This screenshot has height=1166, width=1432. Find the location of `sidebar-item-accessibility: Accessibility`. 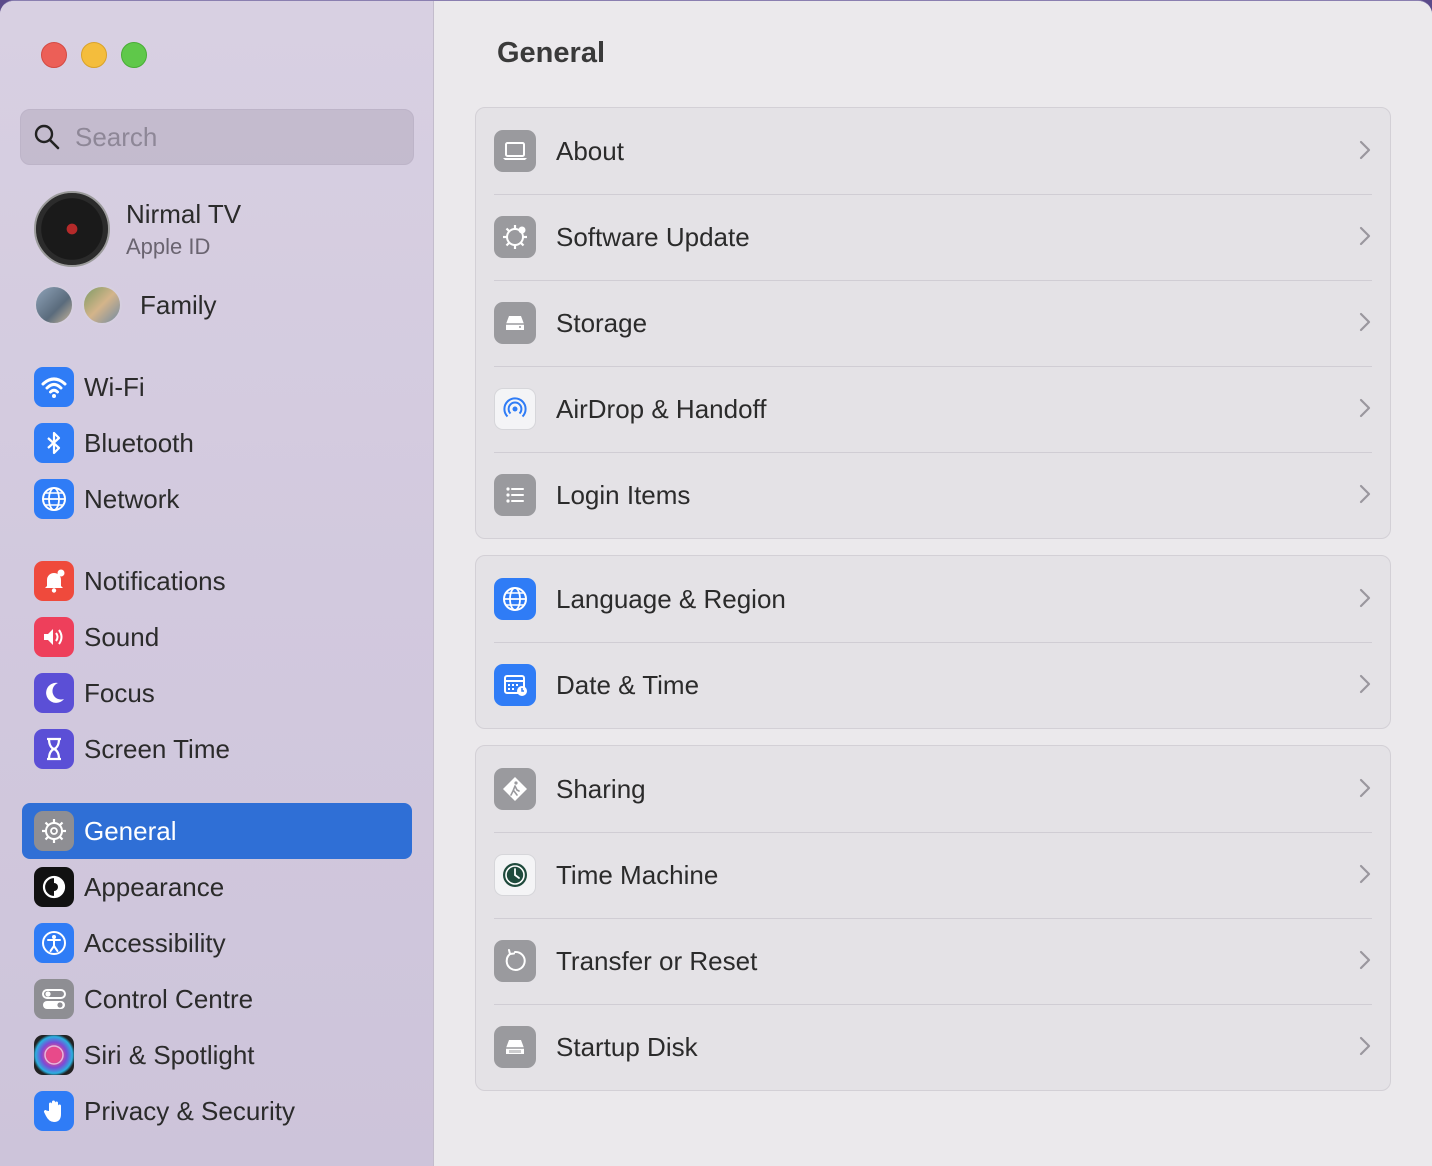

sidebar-item-accessibility: Accessibility is located at coordinates (217, 943).